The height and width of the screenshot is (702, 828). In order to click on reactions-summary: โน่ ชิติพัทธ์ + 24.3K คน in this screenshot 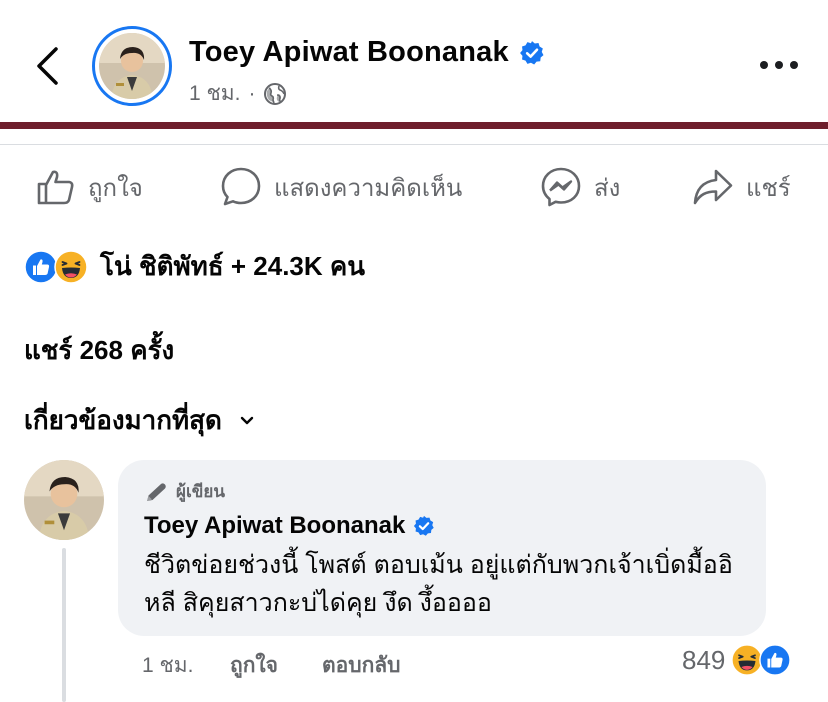, I will do `click(194, 266)`.